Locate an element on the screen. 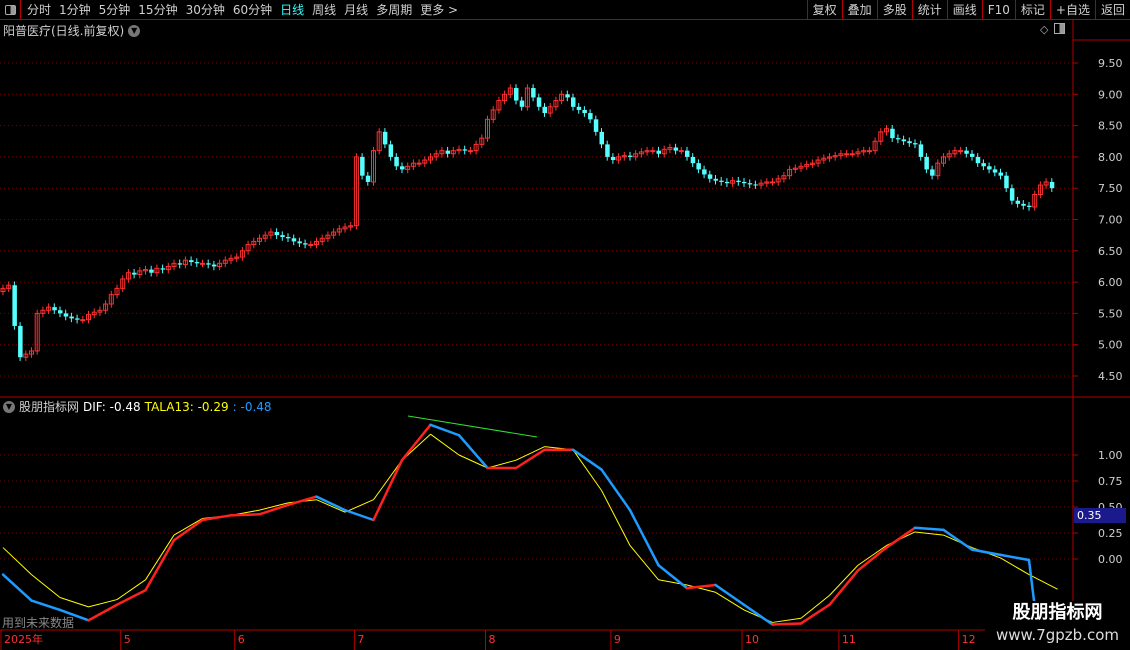 The width and height of the screenshot is (1130, 650). price-tick-label: 6.00 is located at coordinates (1110, 282).